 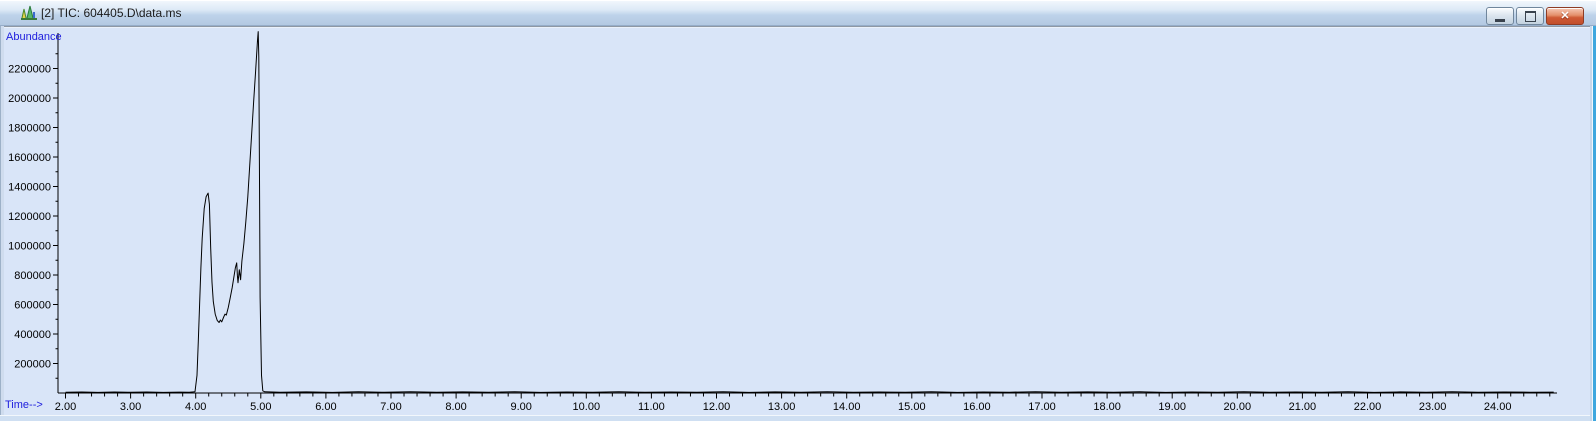 I want to click on y-tick-label: 1800000, so click(x=29, y=129).